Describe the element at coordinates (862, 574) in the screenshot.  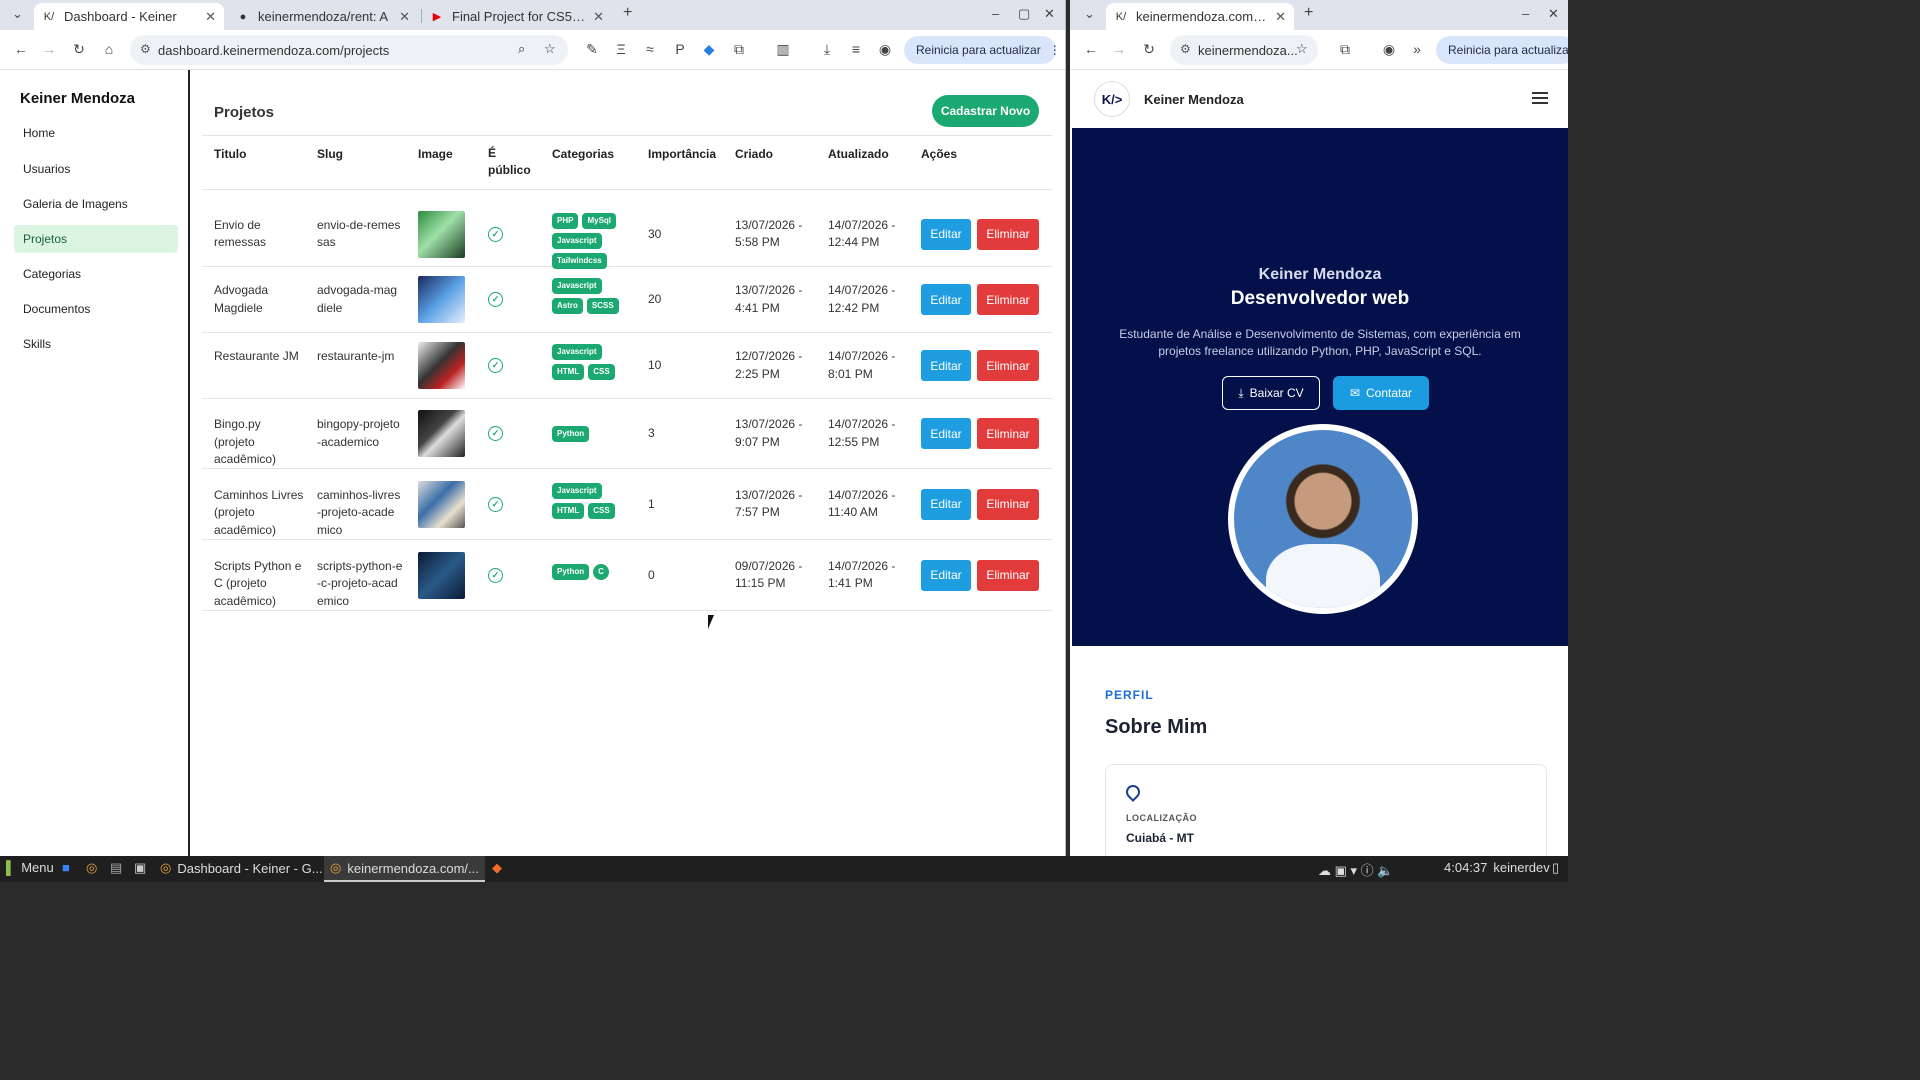
I see `updated-date: 14/07/2026 - 1:41 PM` at that location.